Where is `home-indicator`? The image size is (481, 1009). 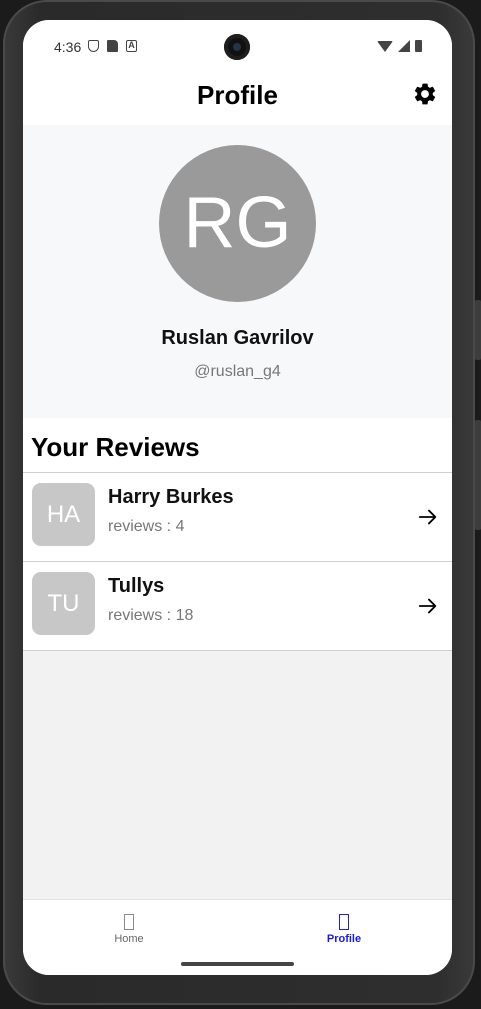 home-indicator is located at coordinates (237, 964).